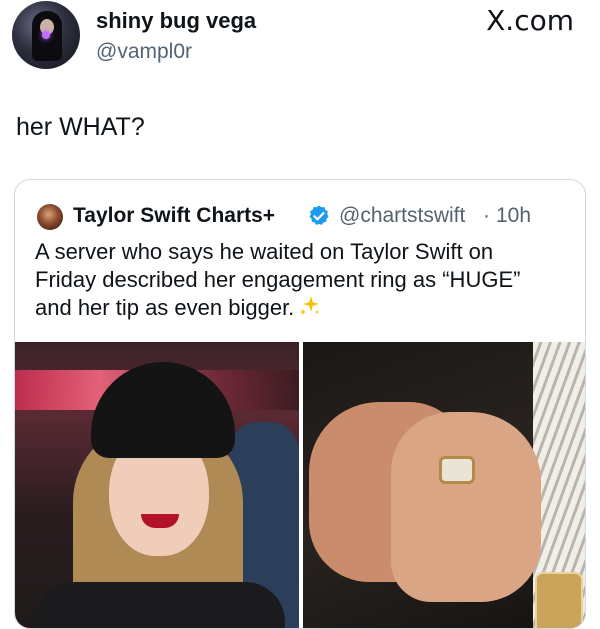 Image resolution: width=600 pixels, height=629 pixels. What do you see at coordinates (310, 305) in the screenshot?
I see `sparkles-icon` at bounding box center [310, 305].